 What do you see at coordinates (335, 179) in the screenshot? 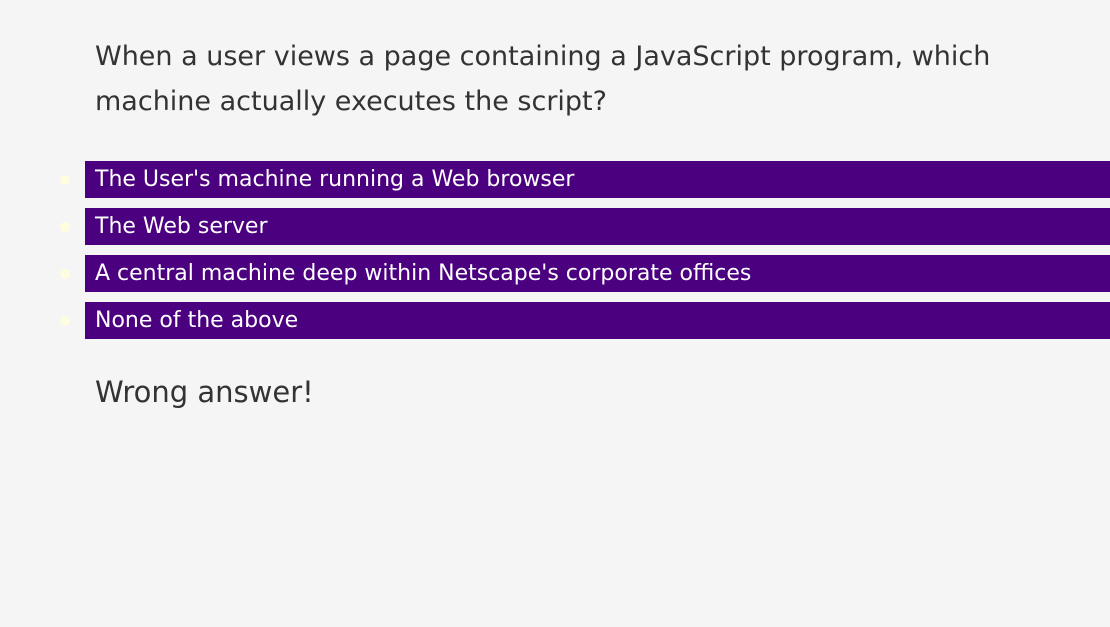
I see `answer-label: The User's machine running a Web browser` at bounding box center [335, 179].